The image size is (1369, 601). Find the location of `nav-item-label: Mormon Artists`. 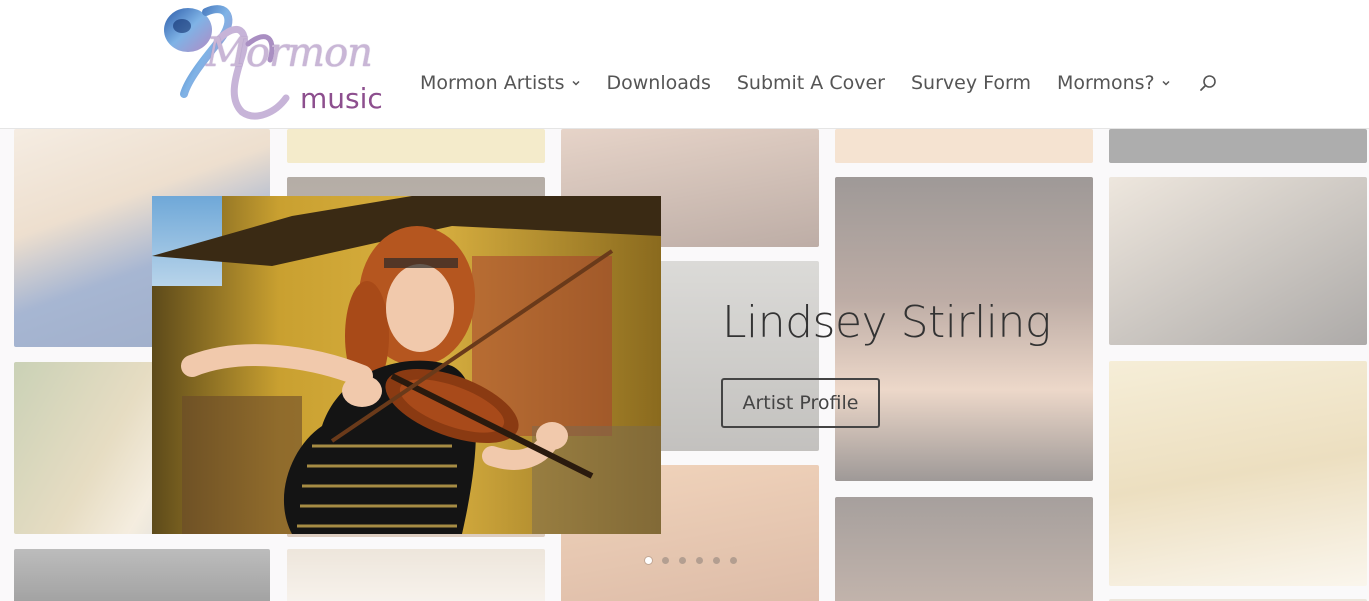

nav-item-label: Mormon Artists is located at coordinates (492, 83).